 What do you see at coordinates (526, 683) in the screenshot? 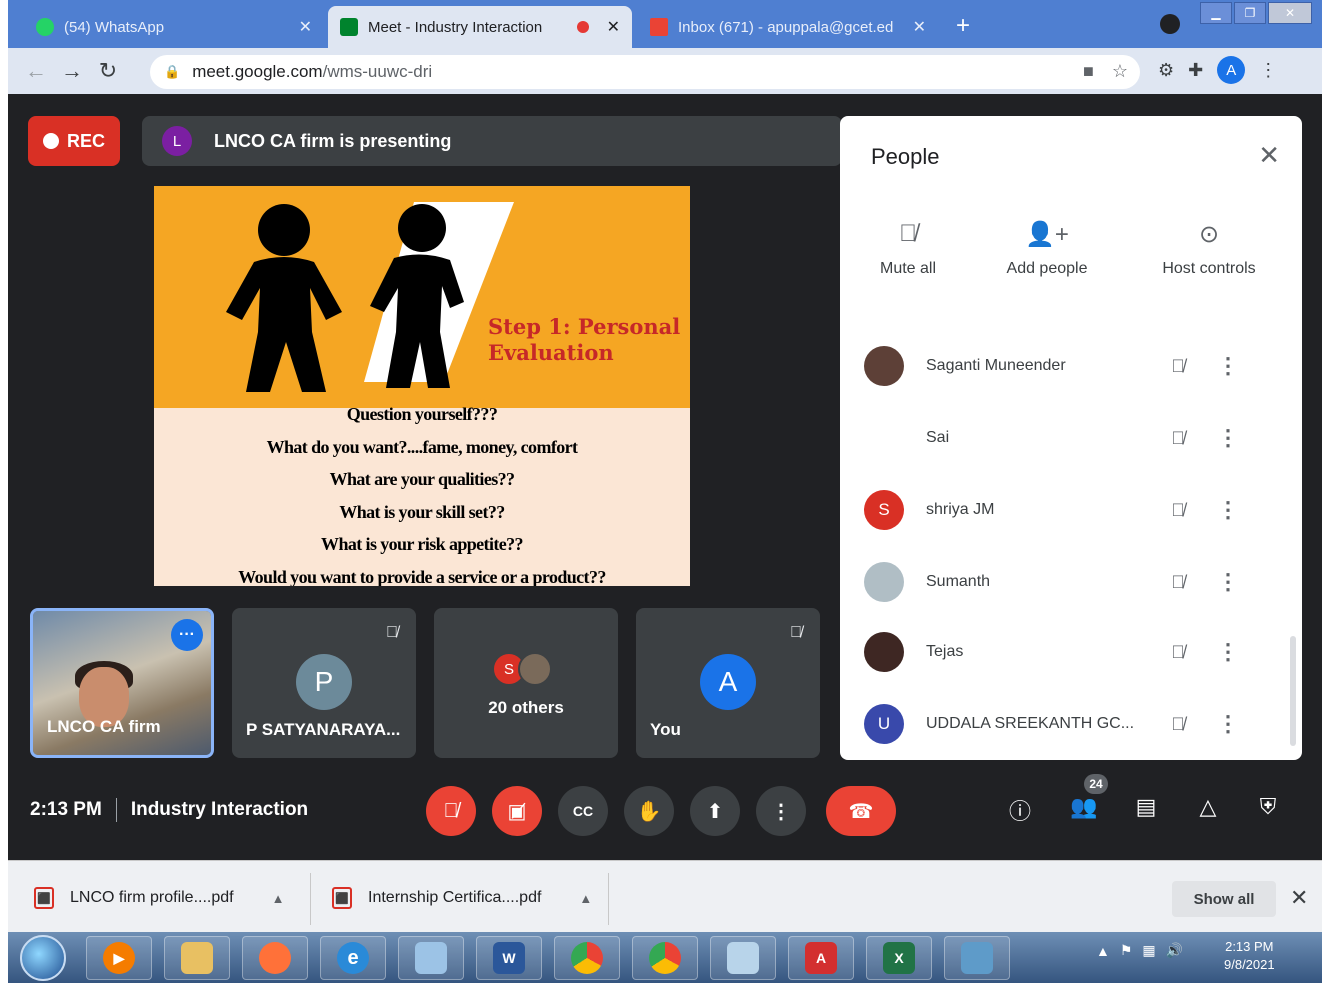
I see `participant-tile-others: S 20 others` at bounding box center [526, 683].